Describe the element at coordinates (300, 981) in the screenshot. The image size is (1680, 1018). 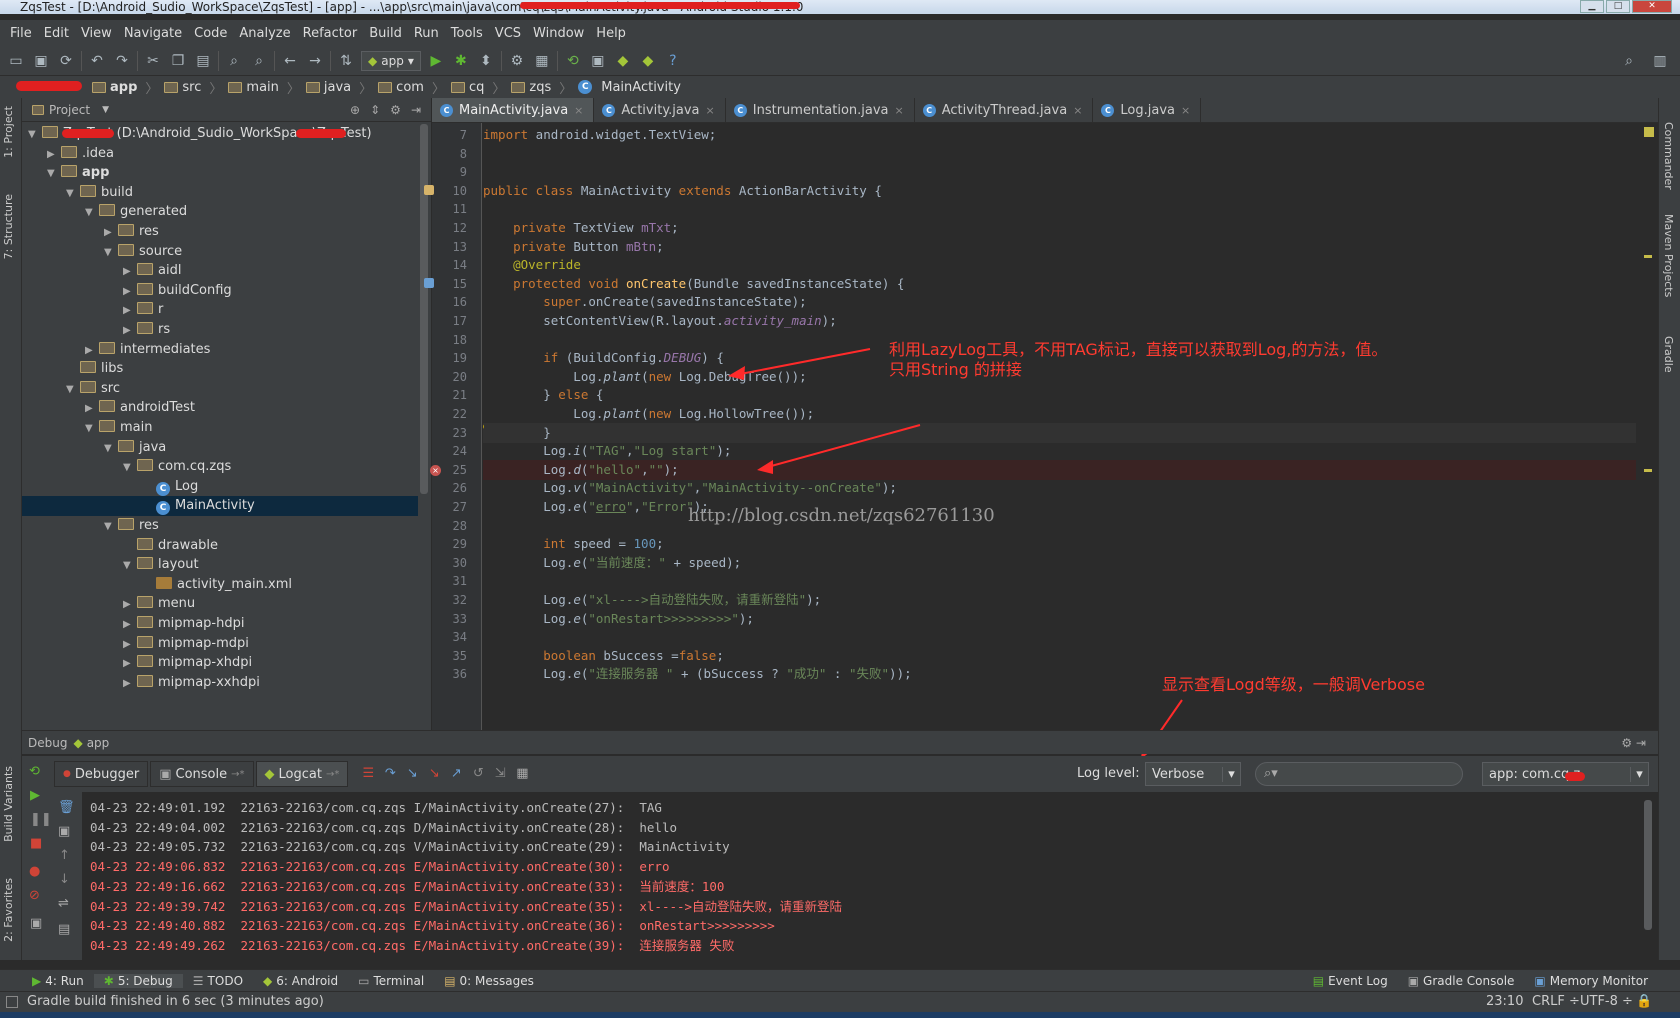
I see `tab-android: ◆ 6: Android` at that location.